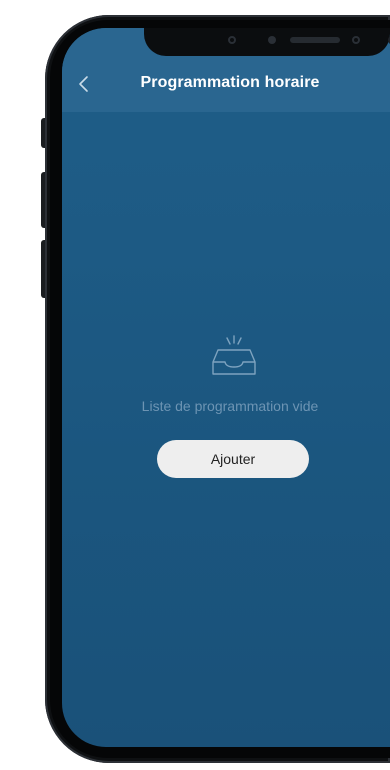 The height and width of the screenshot is (770, 390). I want to click on page-title: Programmation horaire, so click(230, 82).